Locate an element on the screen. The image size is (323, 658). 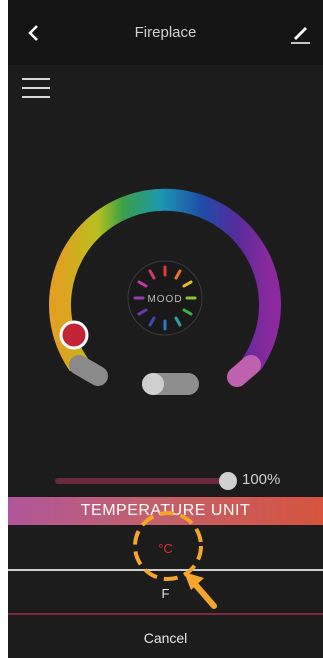
back-button is located at coordinates (34, 33).